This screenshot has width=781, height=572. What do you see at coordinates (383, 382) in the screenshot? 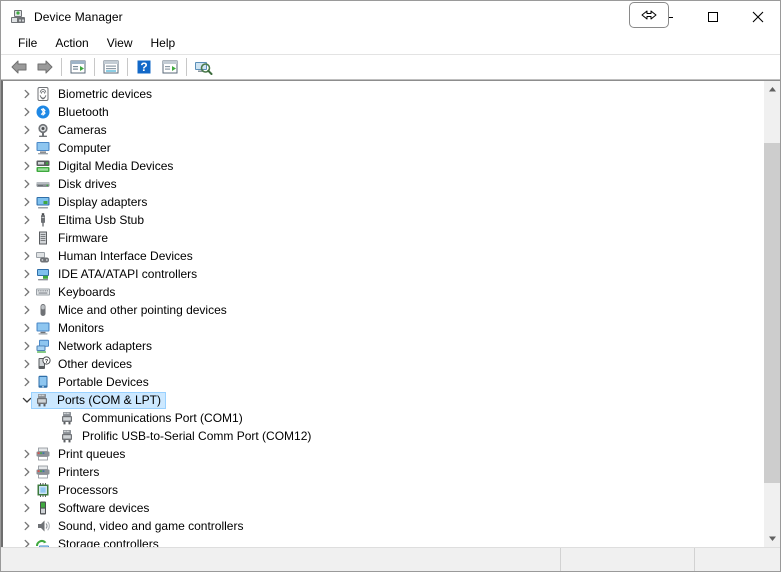
I see `tree-row: Portable Devices` at bounding box center [383, 382].